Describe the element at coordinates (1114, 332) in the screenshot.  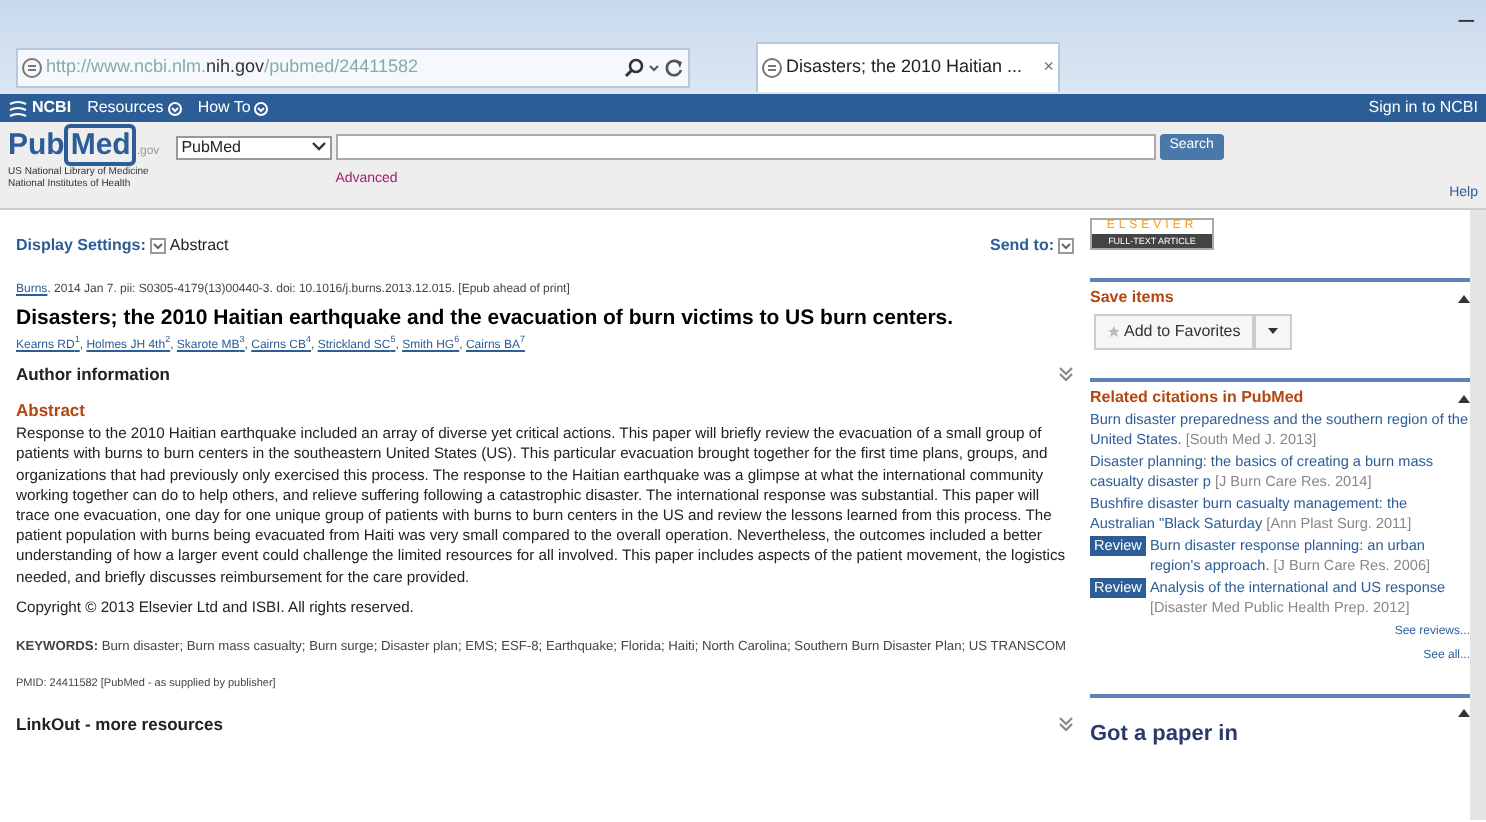
I see `star-icon` at that location.